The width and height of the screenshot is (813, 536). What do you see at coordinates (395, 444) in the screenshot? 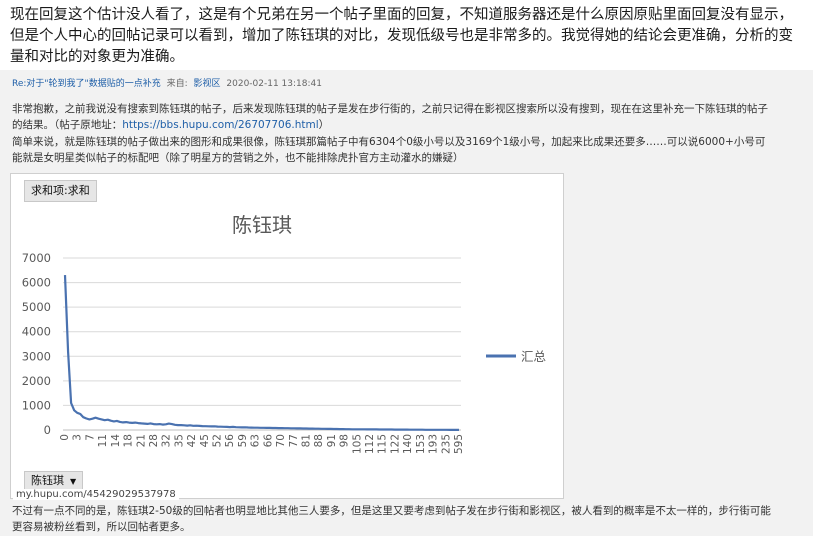
I see `x-tick-label: 122` at bounding box center [395, 444].